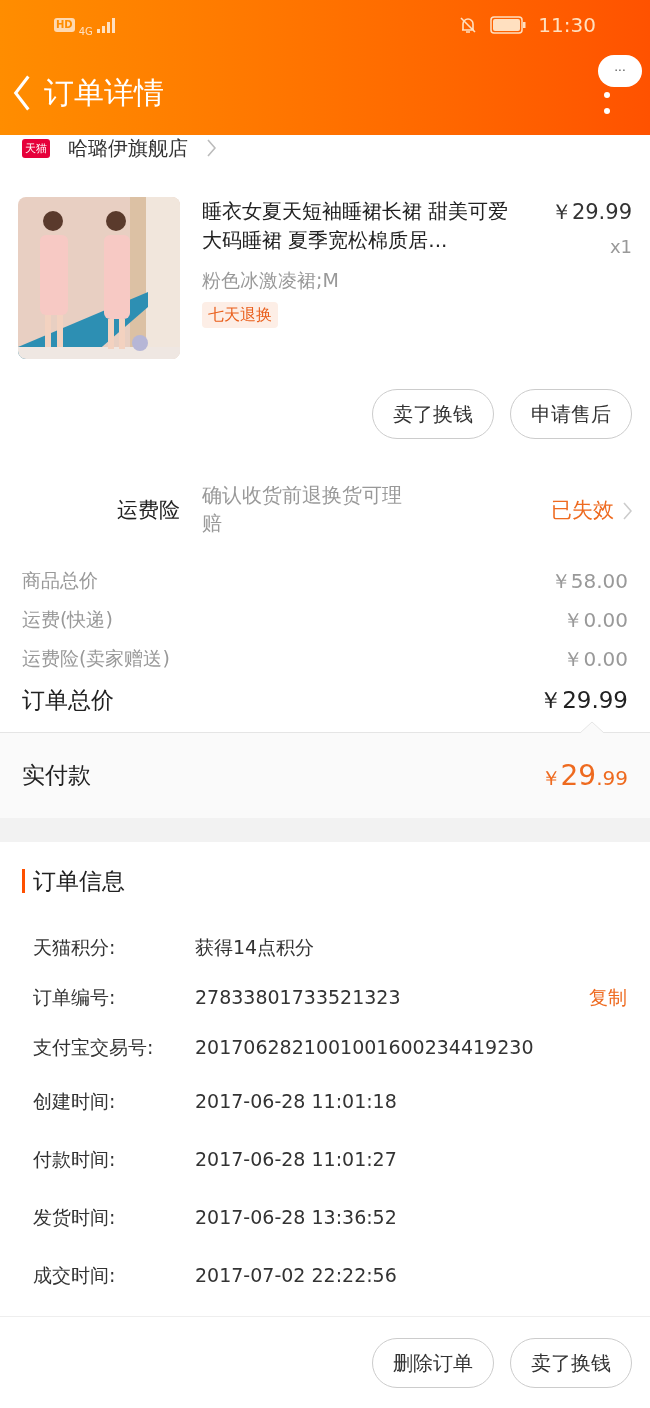 Image resolution: width=650 pixels, height=1408 pixels. What do you see at coordinates (583, 700) in the screenshot?
I see `total-value: ￥29.99` at bounding box center [583, 700].